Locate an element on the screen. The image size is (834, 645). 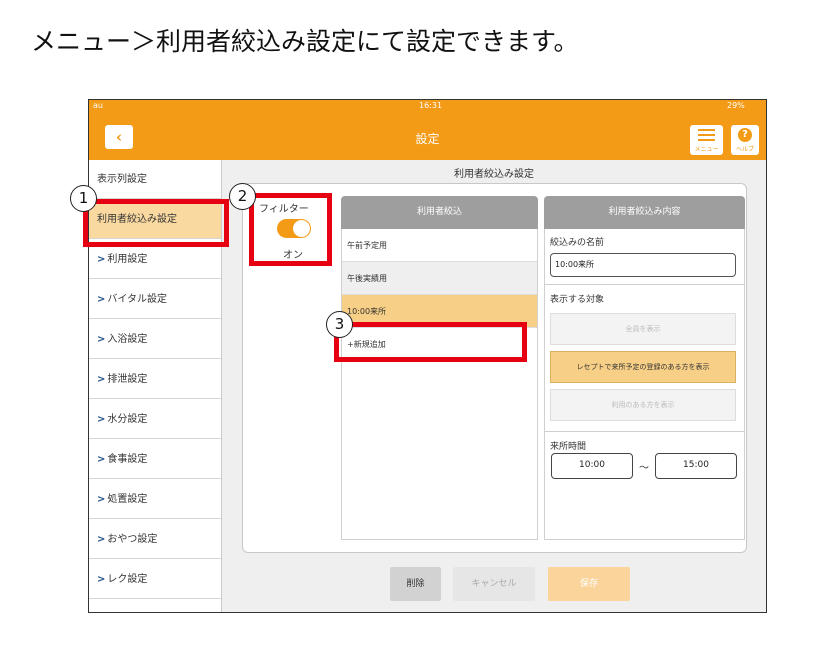
list-item: 午後実績用 is located at coordinates (439, 278).